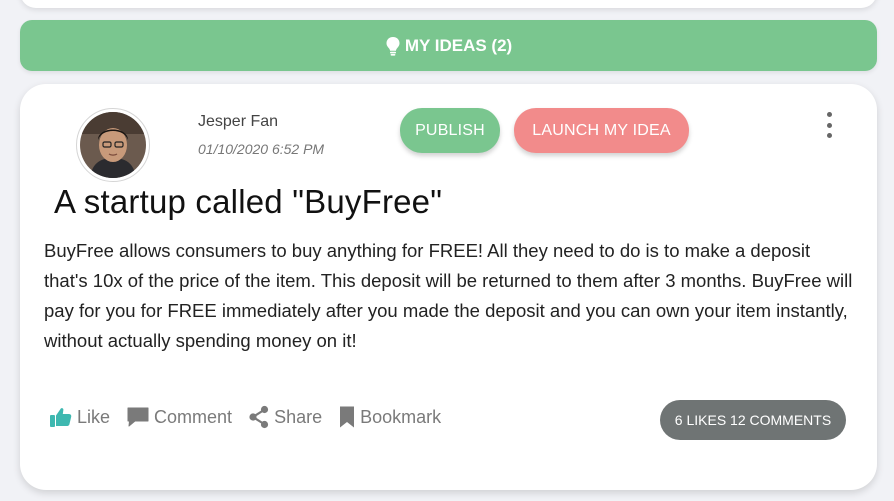  What do you see at coordinates (753, 420) in the screenshot?
I see `likes-comments-count-badge: 6 LIKES 12 COMMENTS` at bounding box center [753, 420].